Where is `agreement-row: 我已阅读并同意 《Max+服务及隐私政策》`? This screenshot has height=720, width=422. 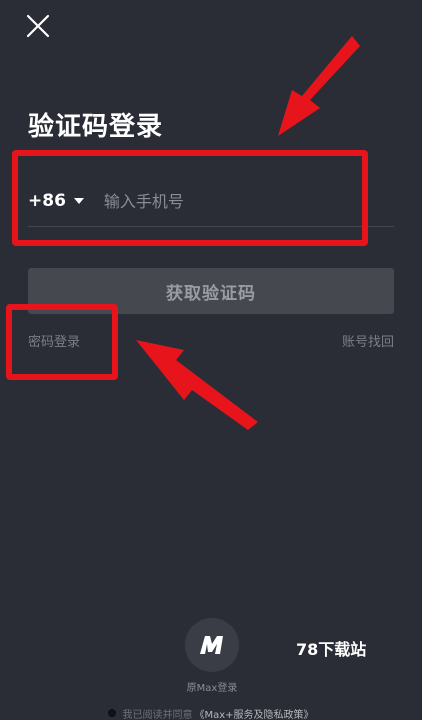
agreement-row: 我已阅读并同意 《Max+服务及隐私政策》 is located at coordinates (211, 713).